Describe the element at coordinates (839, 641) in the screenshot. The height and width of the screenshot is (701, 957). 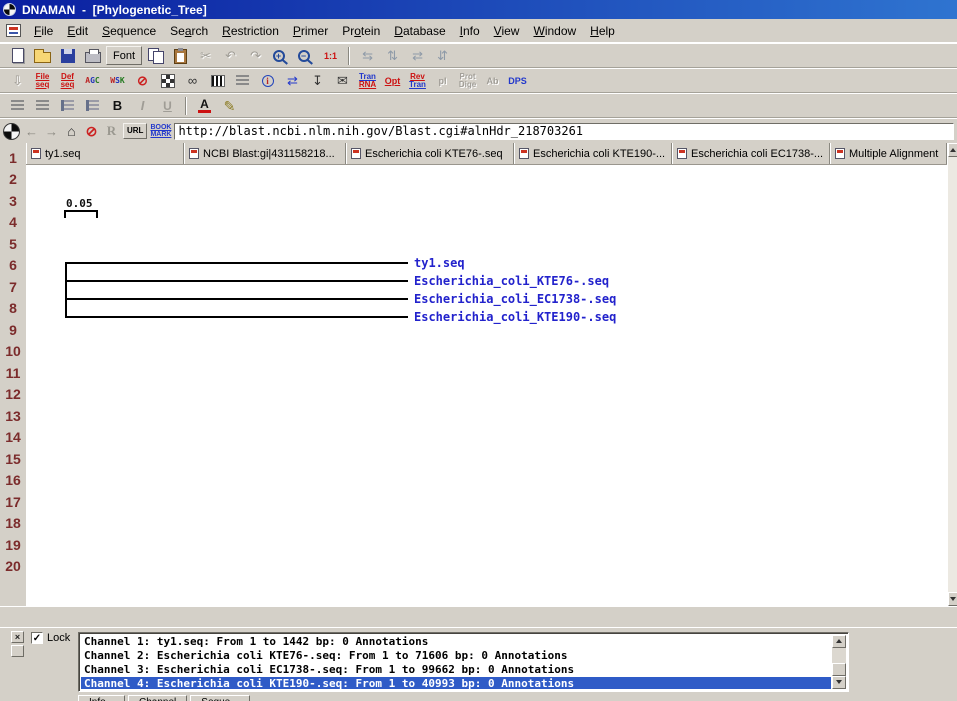
I see `listbox-scroll-up-icon` at that location.